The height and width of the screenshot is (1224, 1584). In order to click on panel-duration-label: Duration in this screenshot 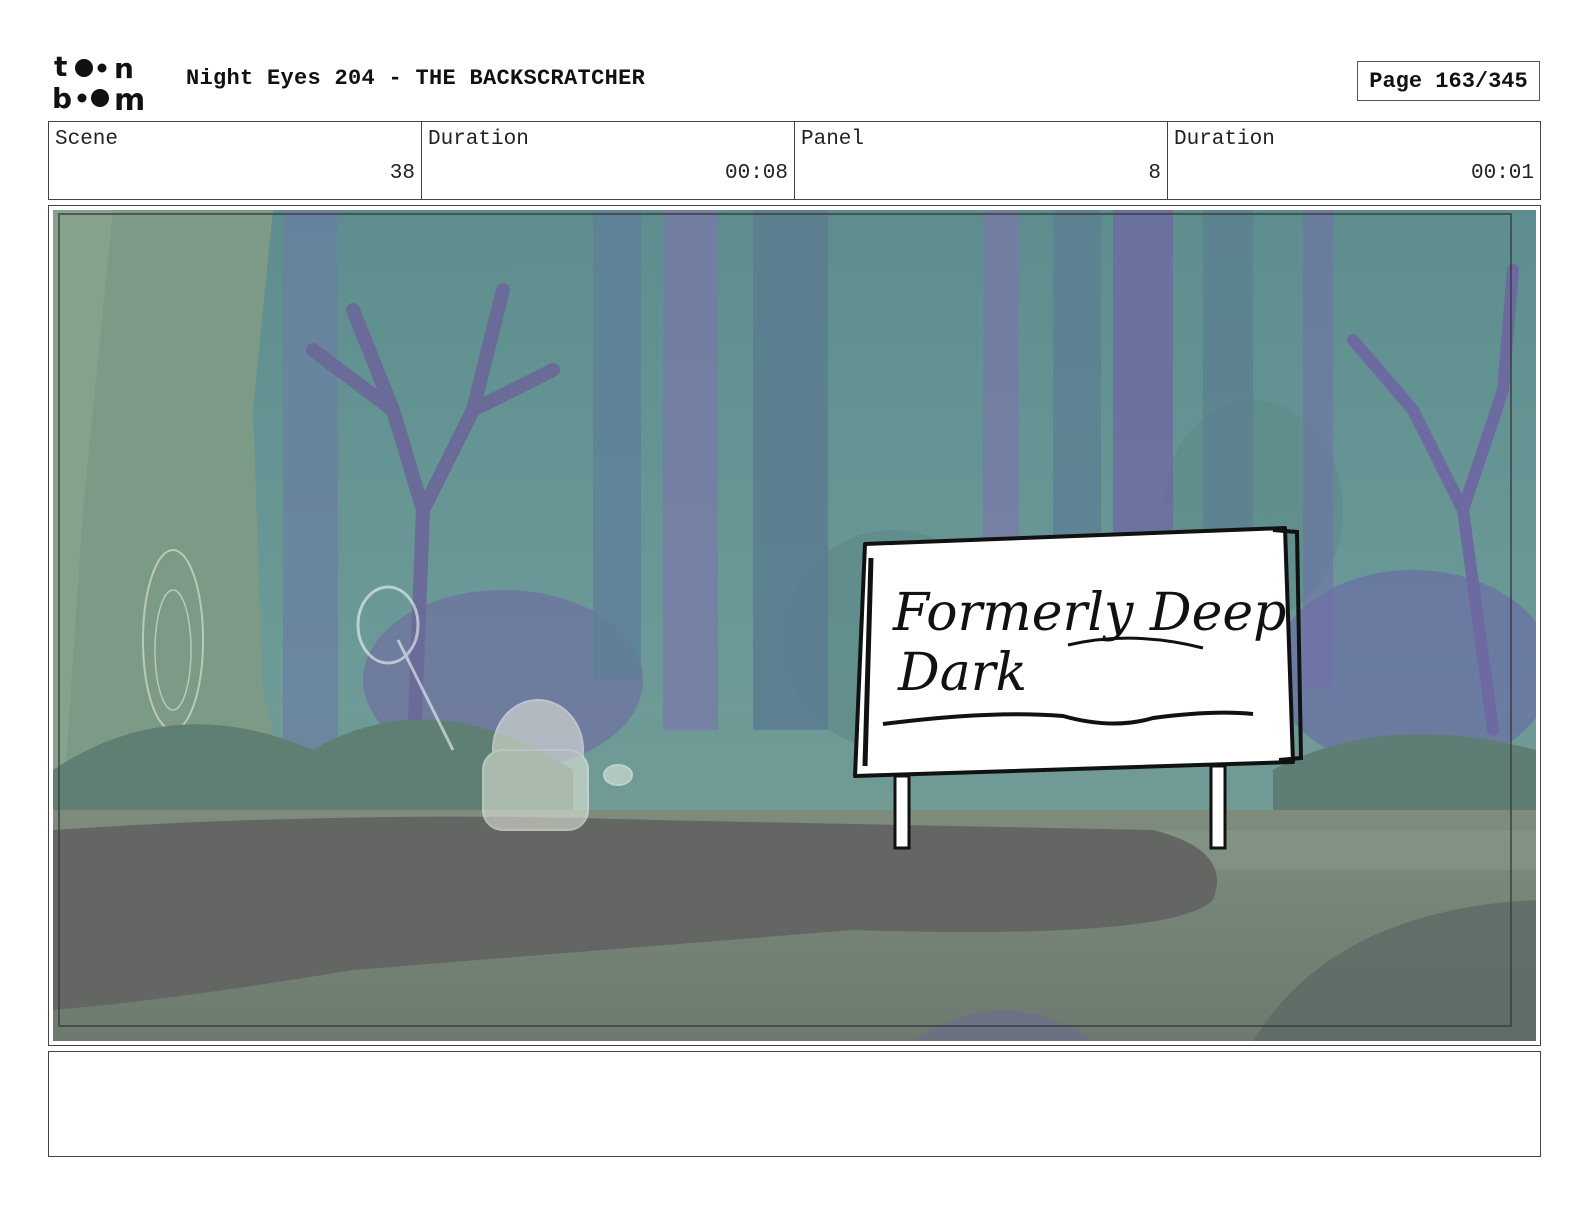, I will do `click(1224, 139)`.